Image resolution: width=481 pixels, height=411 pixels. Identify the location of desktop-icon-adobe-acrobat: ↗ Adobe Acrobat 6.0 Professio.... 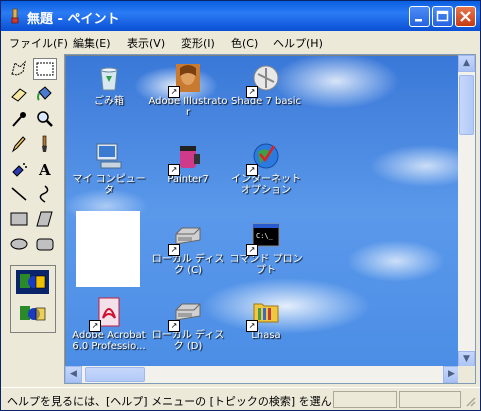
(109, 324).